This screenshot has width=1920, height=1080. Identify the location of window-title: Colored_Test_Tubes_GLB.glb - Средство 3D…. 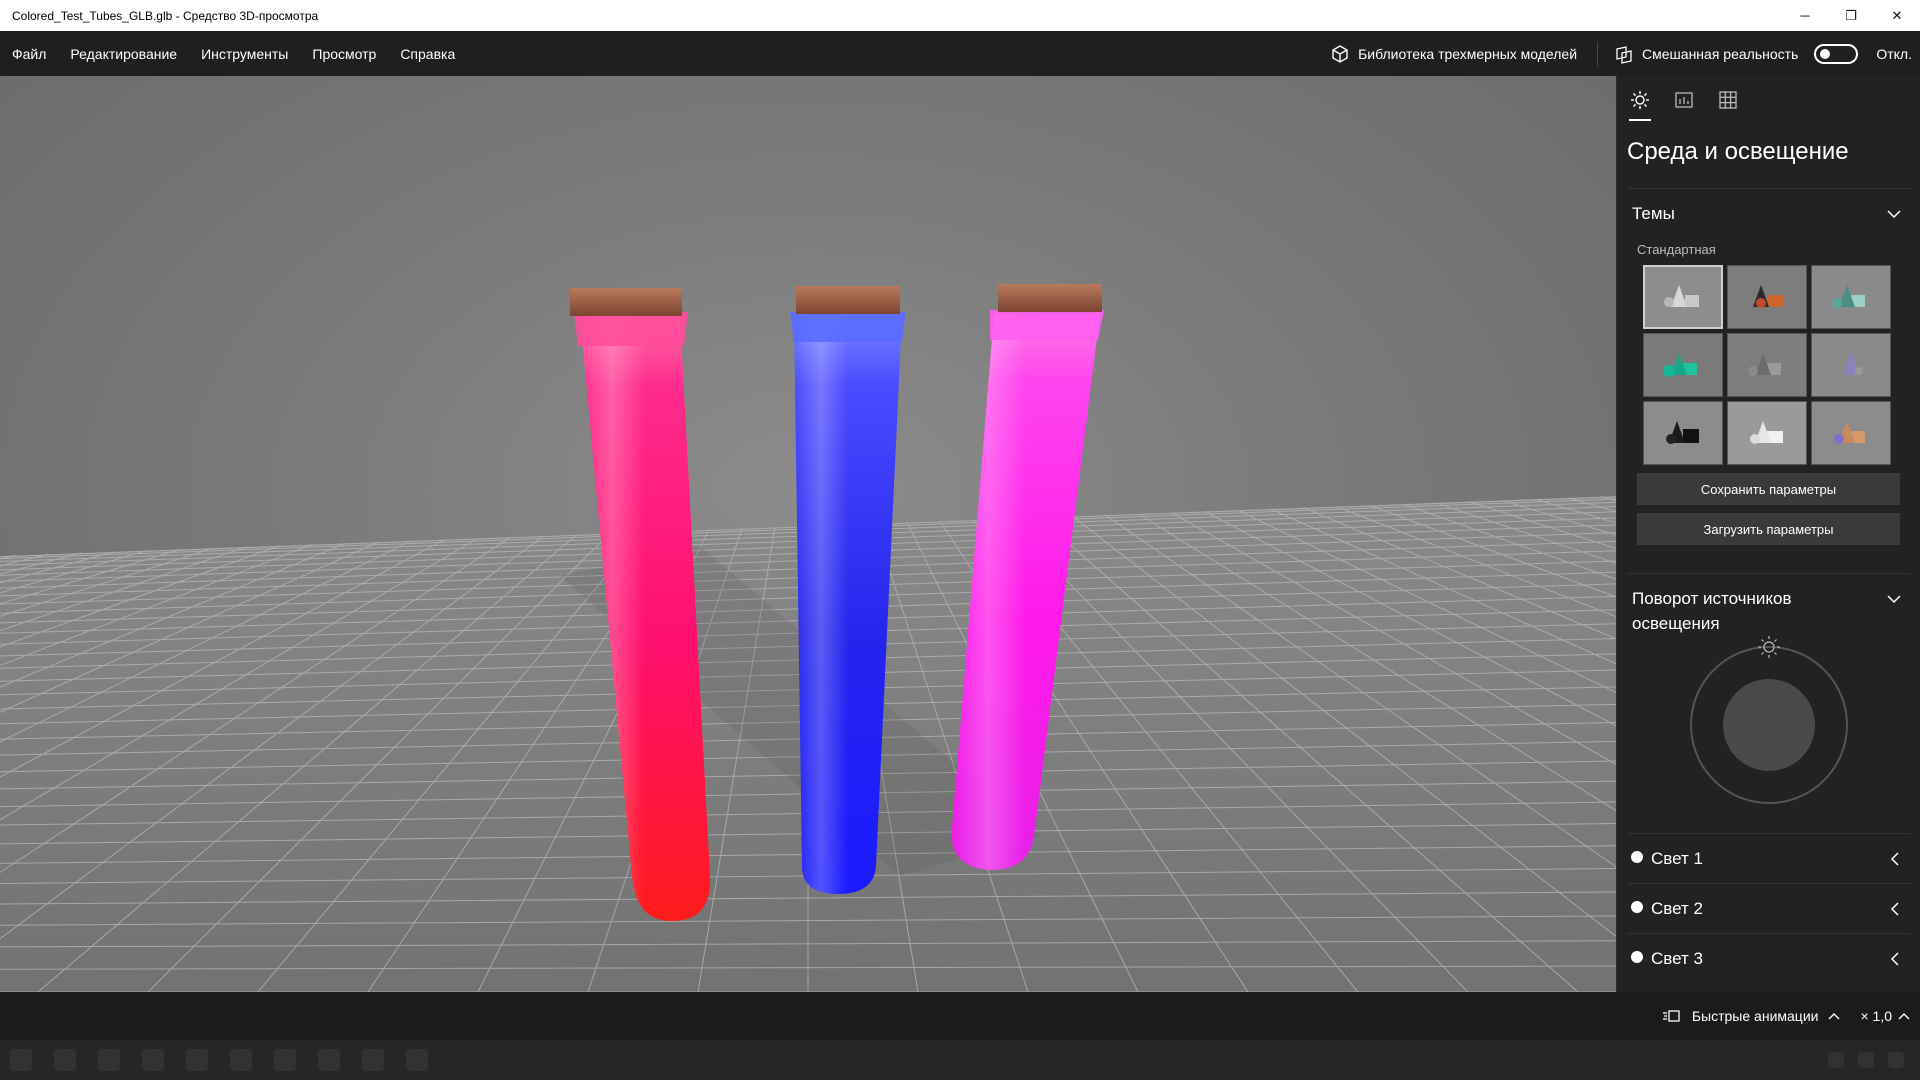
(165, 15).